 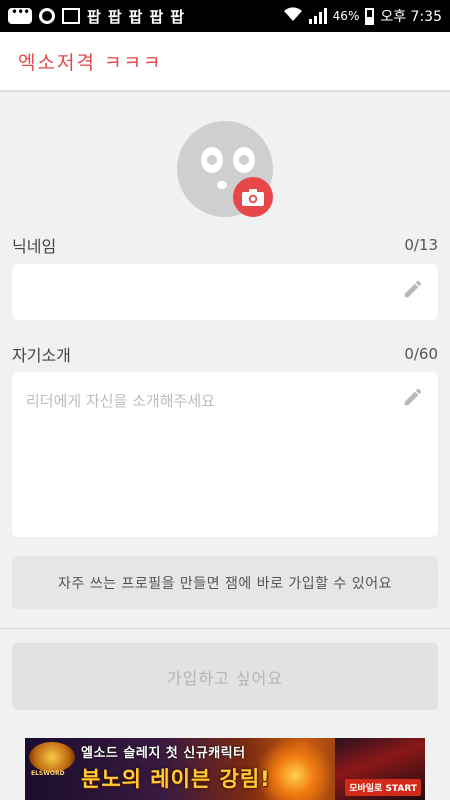 I want to click on join-button: 가입하고 싶어요, so click(x=225, y=676).